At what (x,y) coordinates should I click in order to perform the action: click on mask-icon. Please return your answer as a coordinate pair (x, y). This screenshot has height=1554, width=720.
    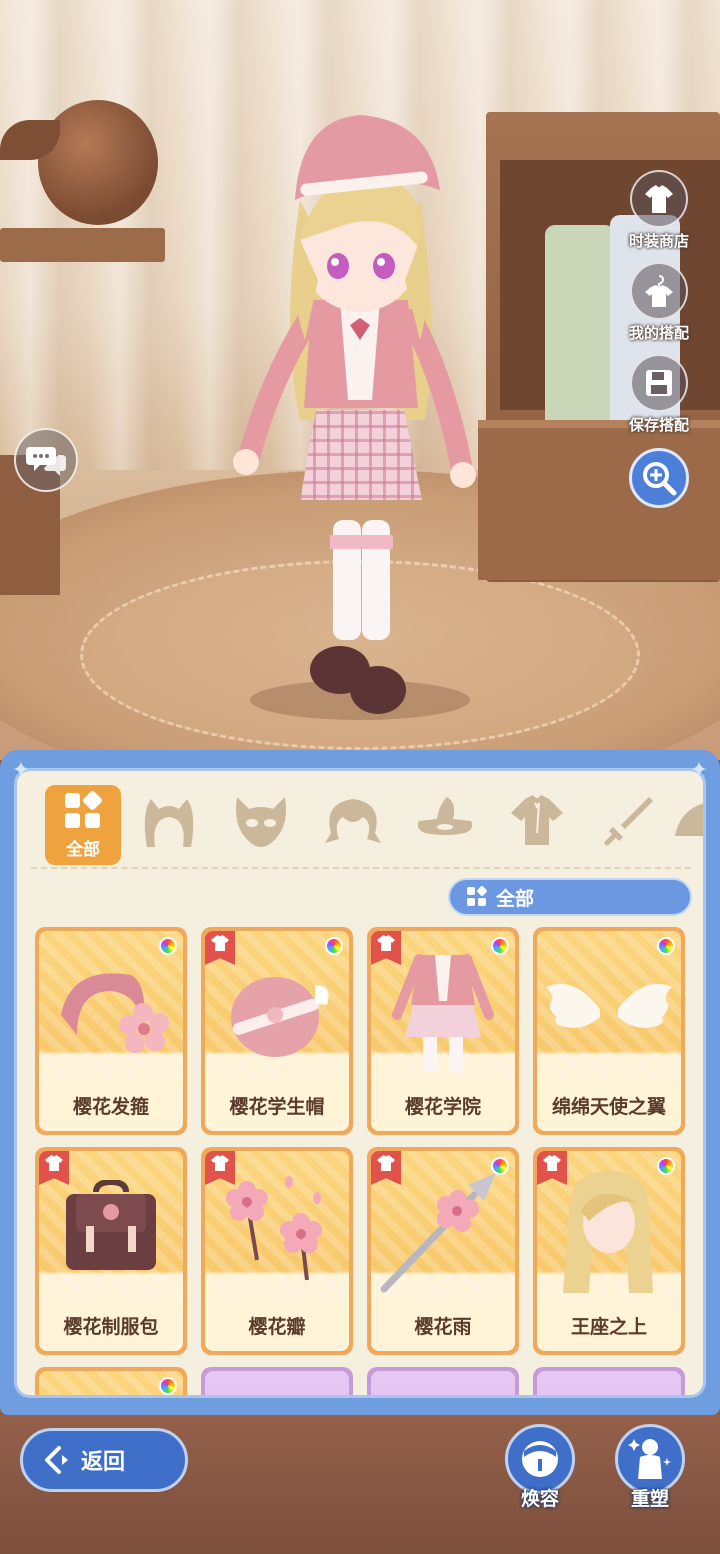
    Looking at the image, I should click on (261, 822).